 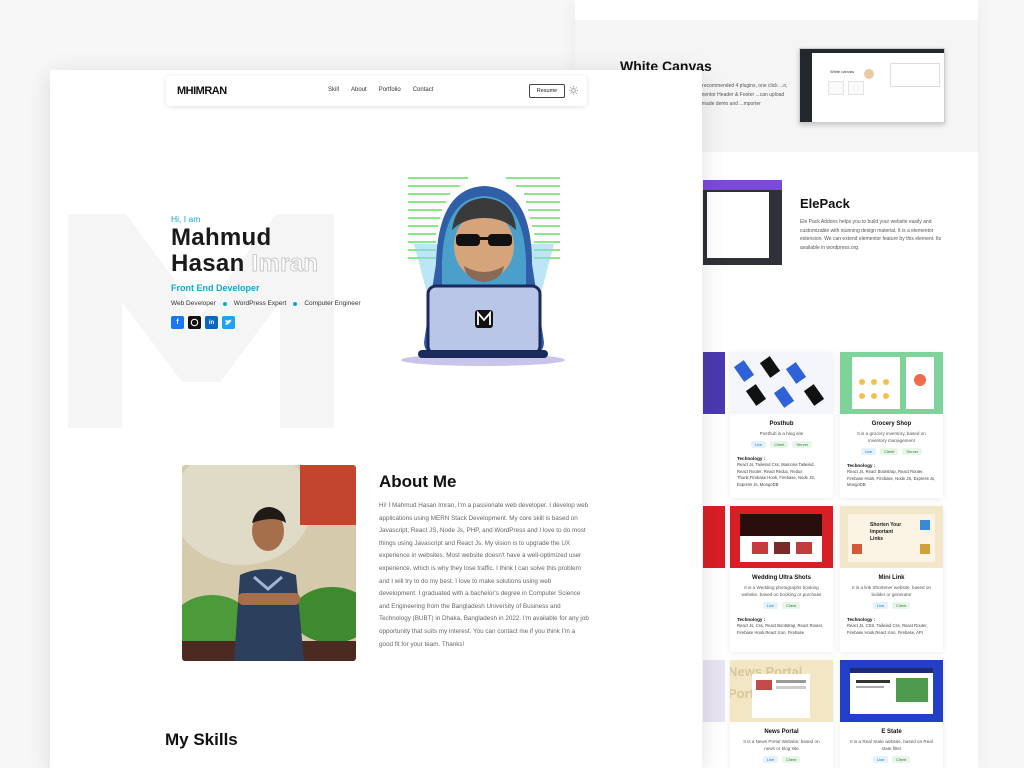 What do you see at coordinates (201, 739) in the screenshot?
I see `skills-title: My Skills` at bounding box center [201, 739].